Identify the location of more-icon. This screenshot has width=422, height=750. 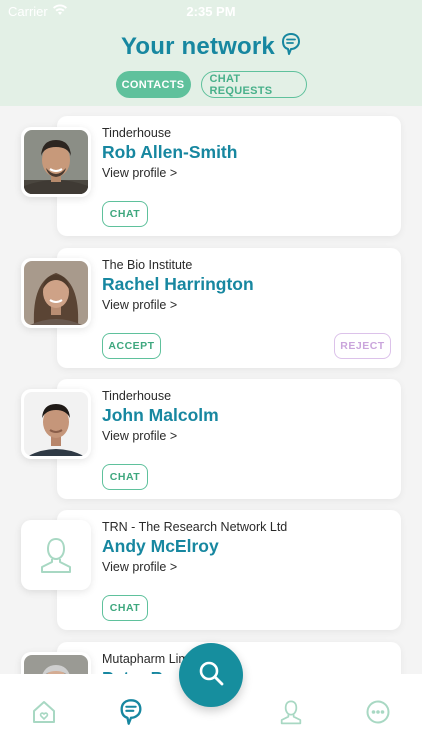
(378, 712).